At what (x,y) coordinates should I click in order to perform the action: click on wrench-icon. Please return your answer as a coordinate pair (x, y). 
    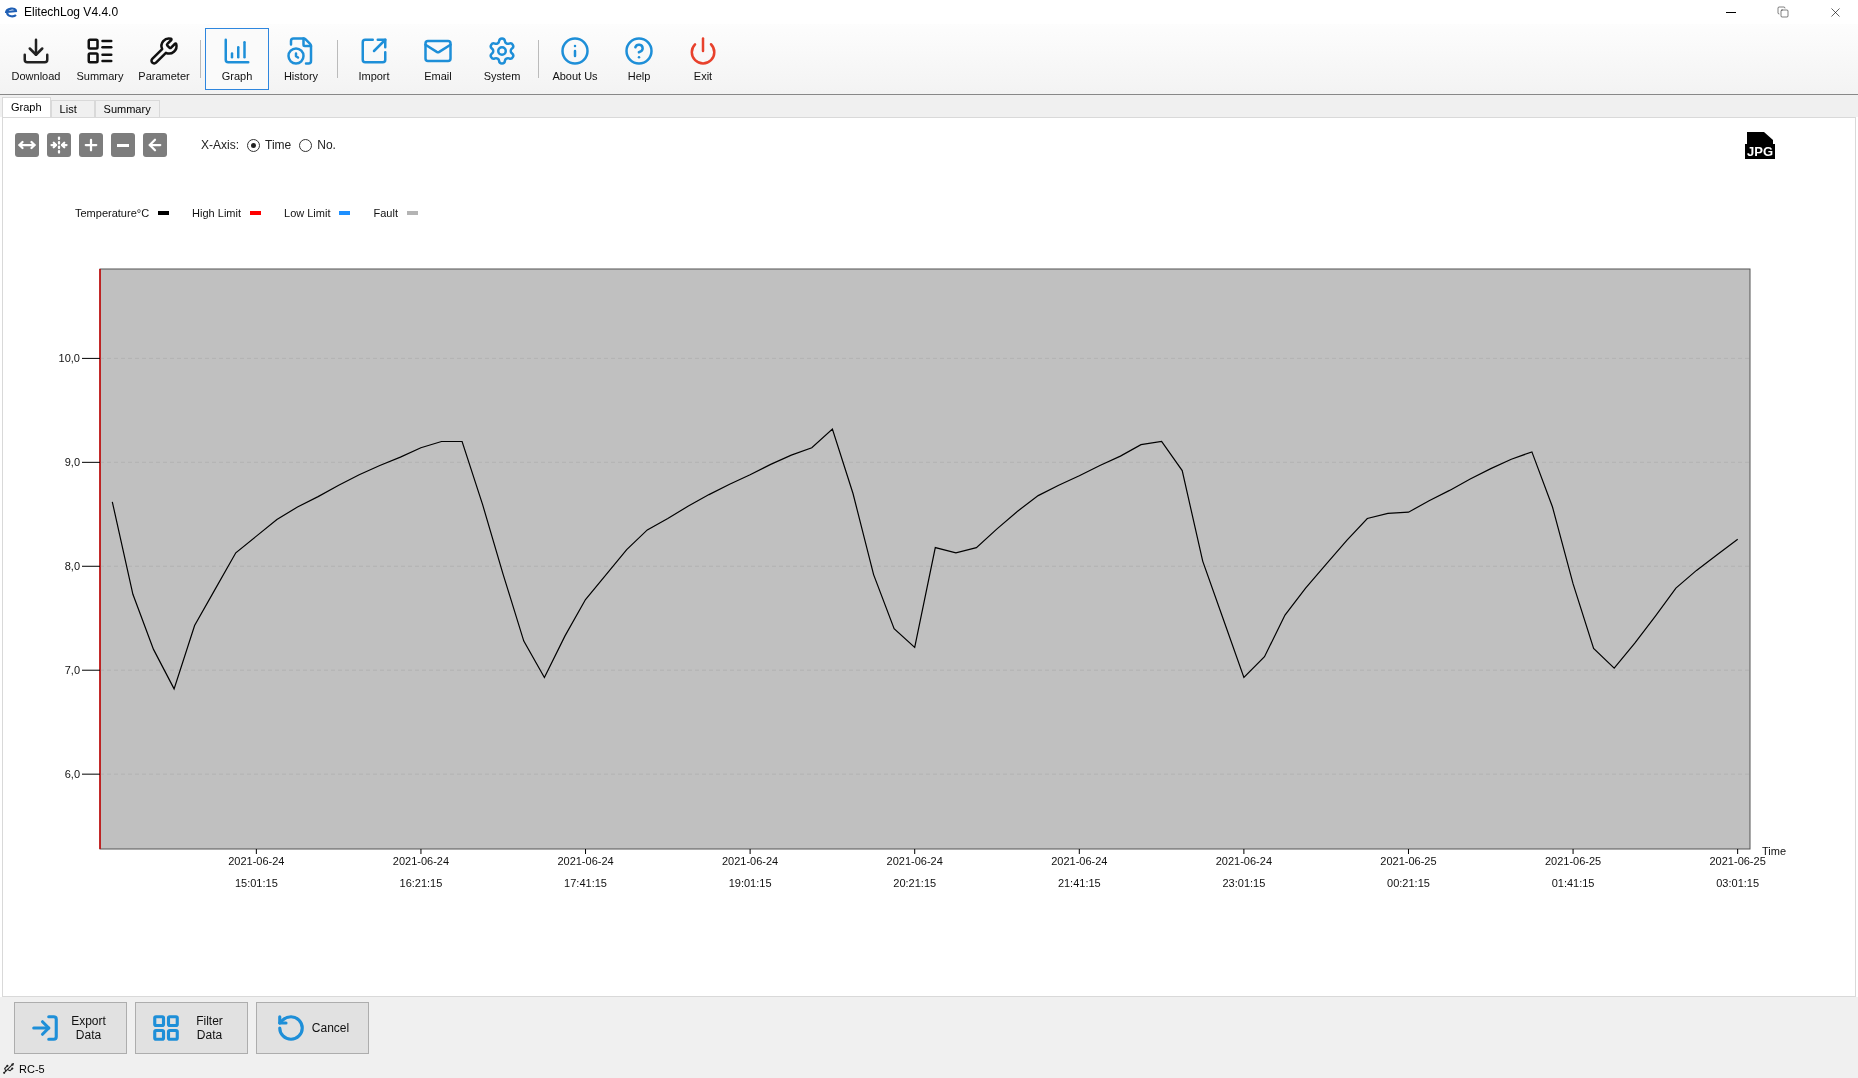
    Looking at the image, I should click on (164, 51).